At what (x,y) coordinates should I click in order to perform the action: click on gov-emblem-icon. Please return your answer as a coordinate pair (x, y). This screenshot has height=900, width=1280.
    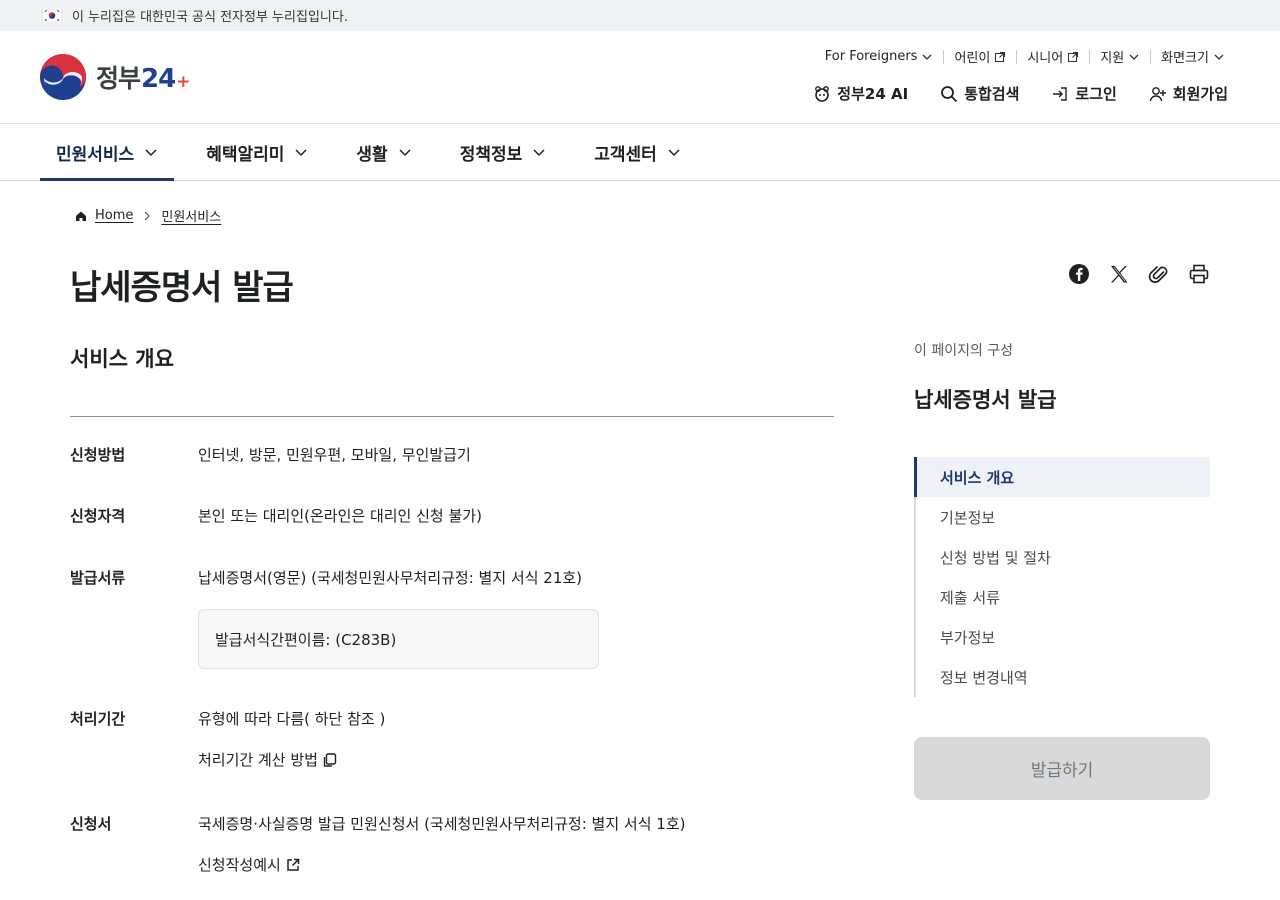
    Looking at the image, I should click on (63, 77).